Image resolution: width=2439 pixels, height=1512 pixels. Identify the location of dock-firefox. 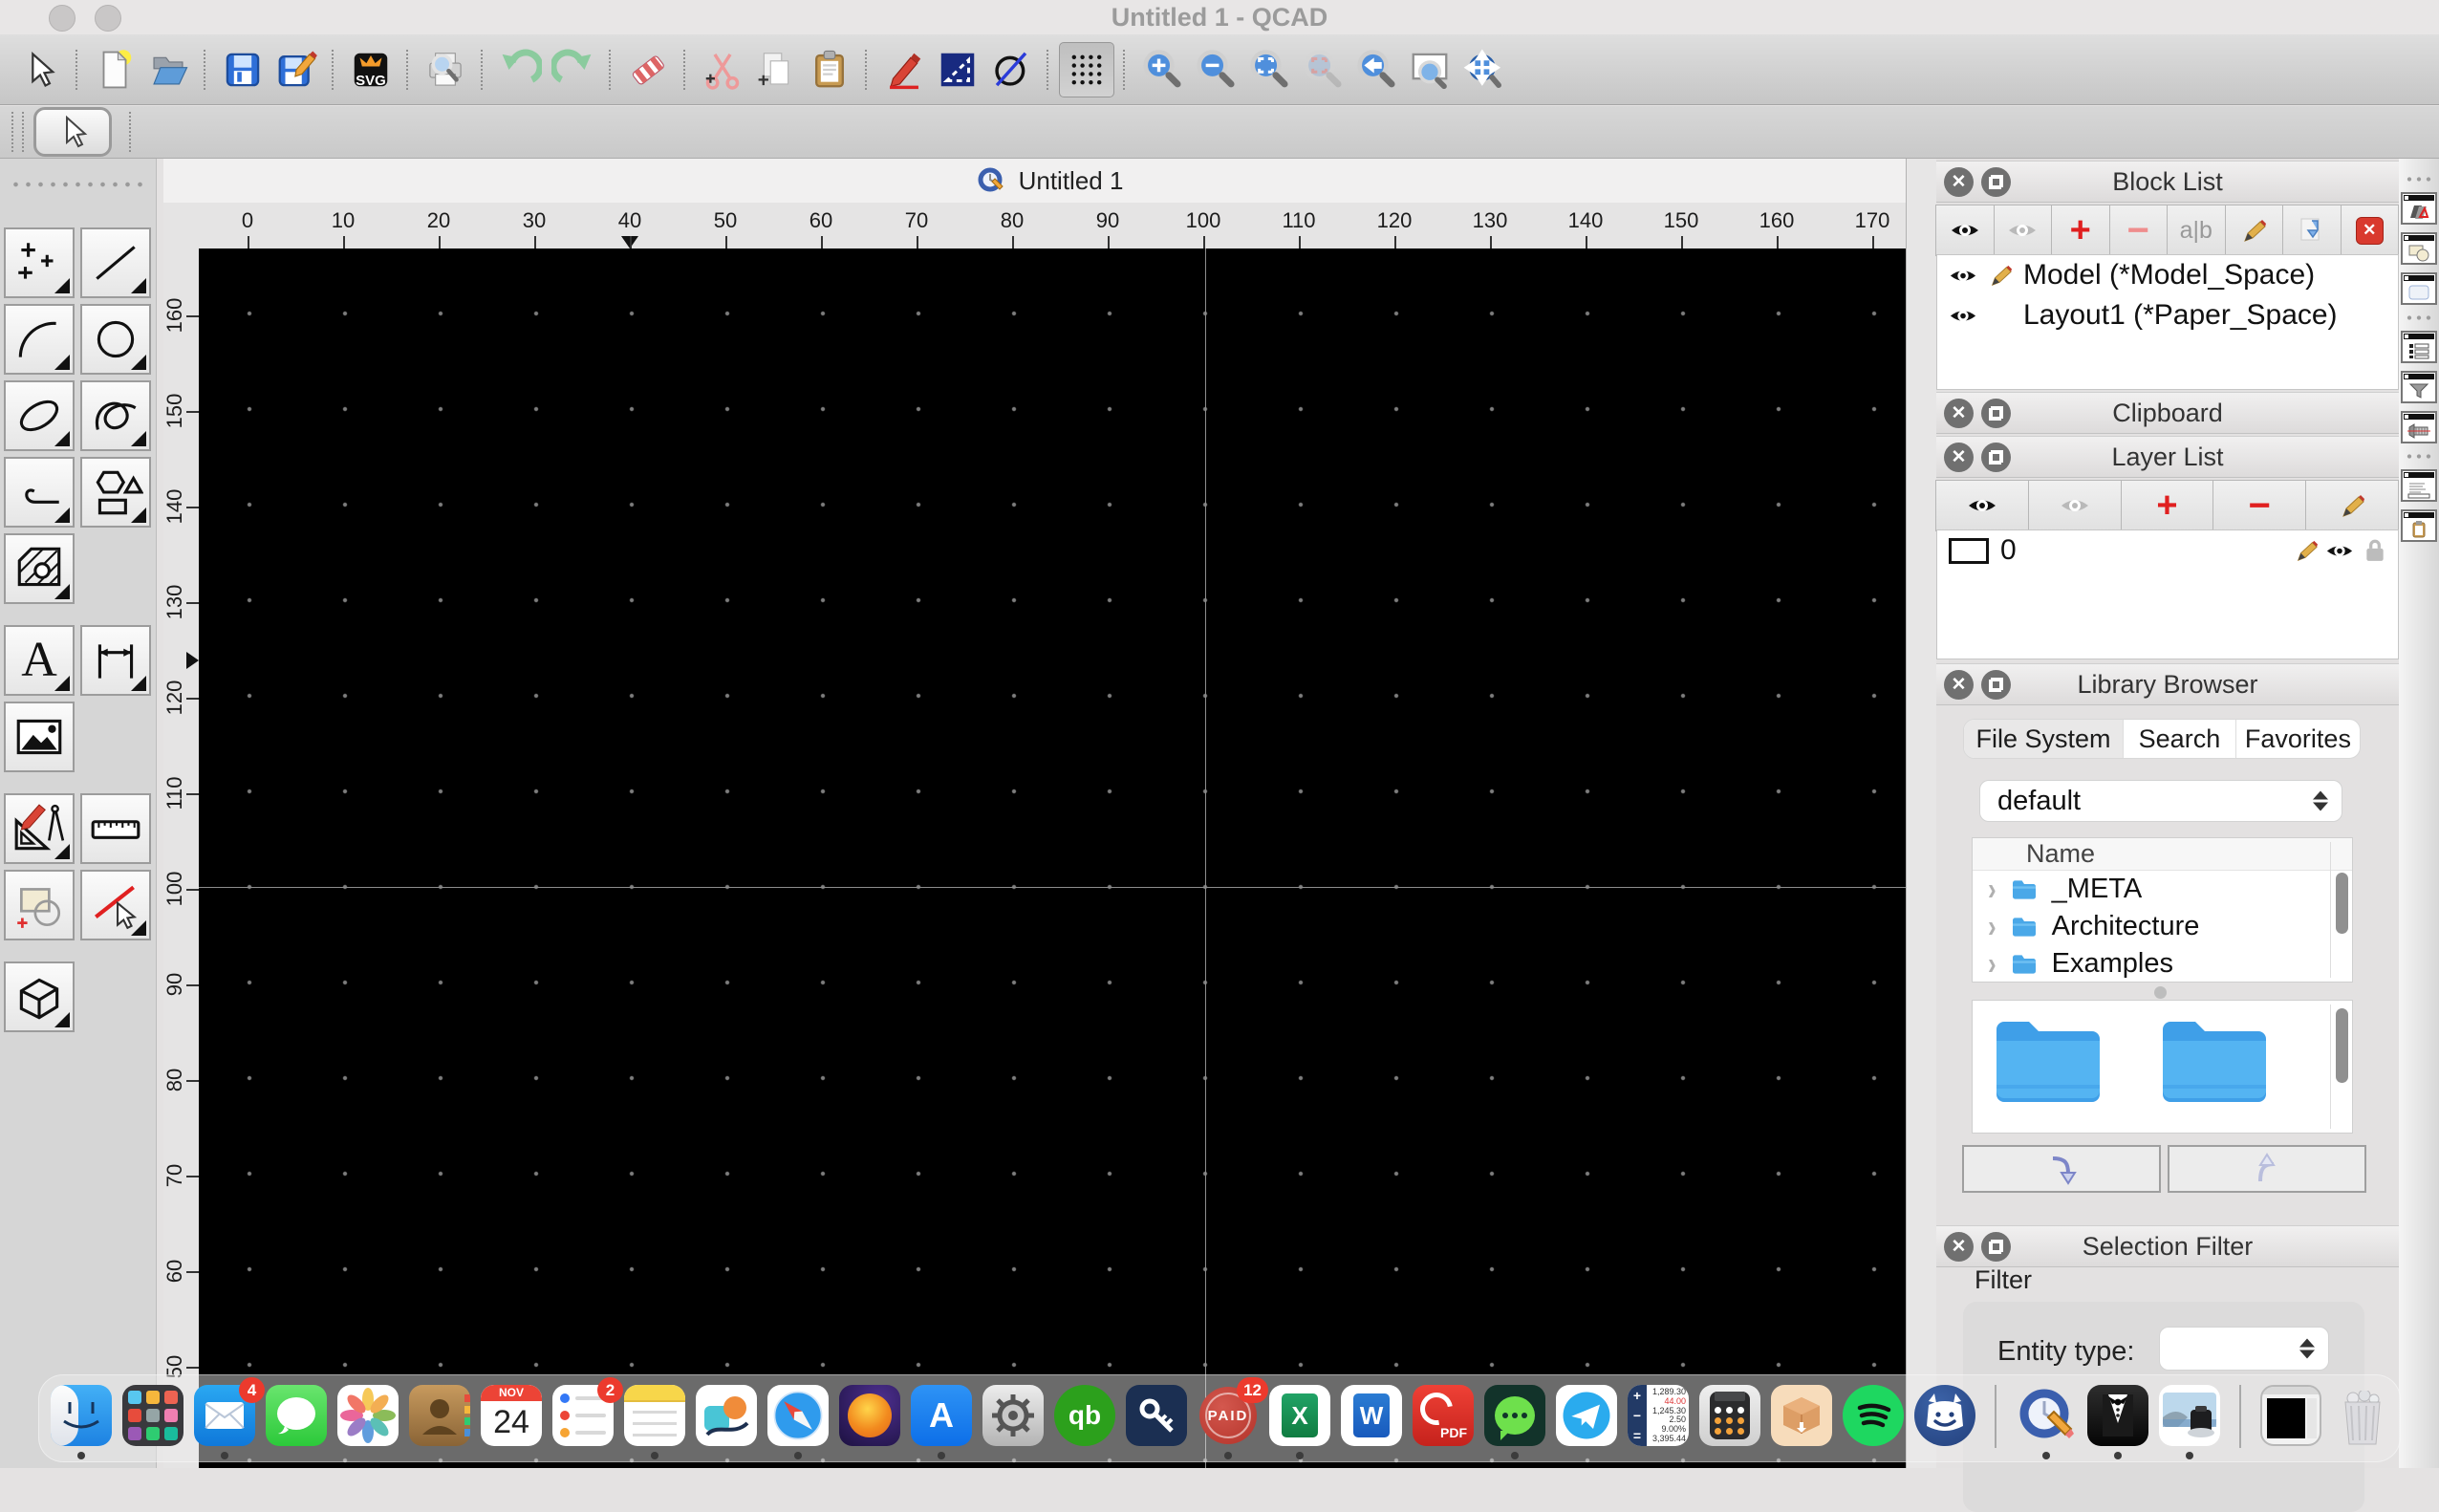
(869, 1415).